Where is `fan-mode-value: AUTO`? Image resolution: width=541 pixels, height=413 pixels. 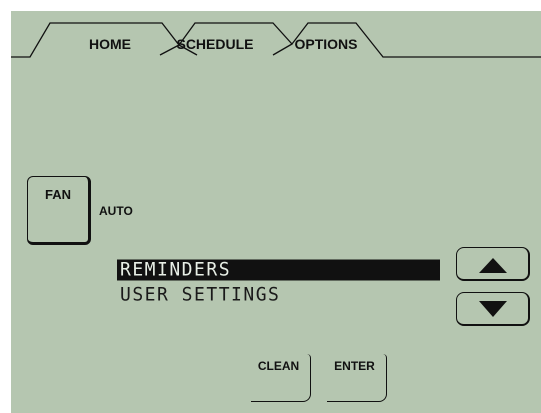 fan-mode-value: AUTO is located at coordinates (116, 211).